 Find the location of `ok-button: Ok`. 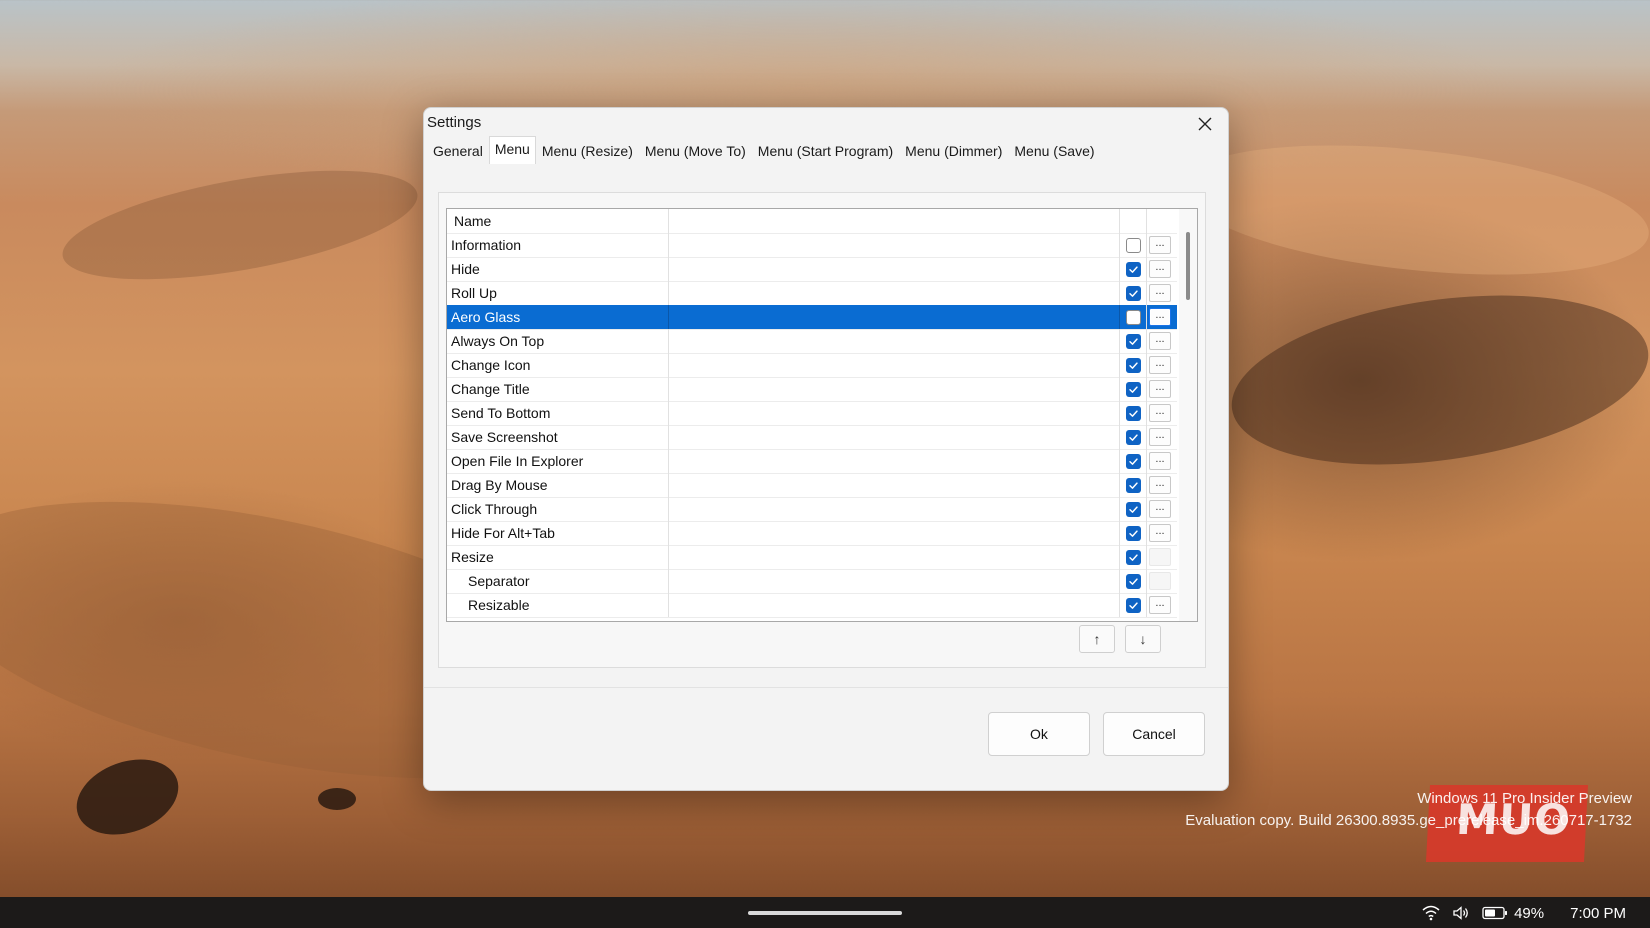

ok-button: Ok is located at coordinates (1039, 734).